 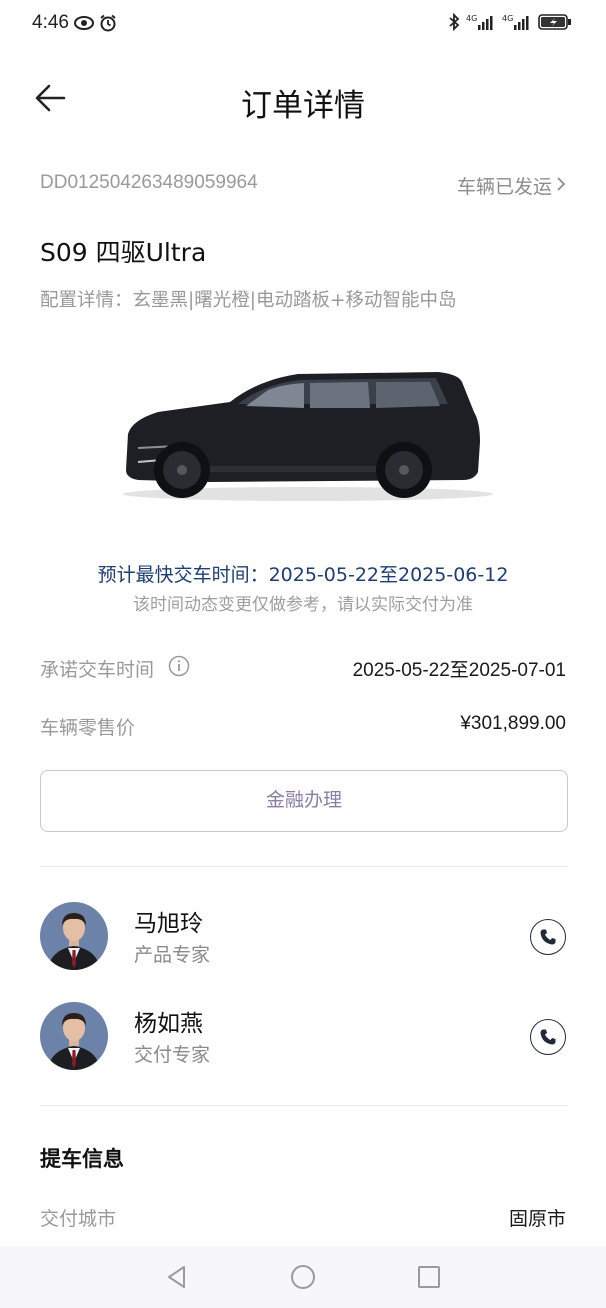 I want to click on order-status-label: 车辆已发运, so click(x=504, y=187).